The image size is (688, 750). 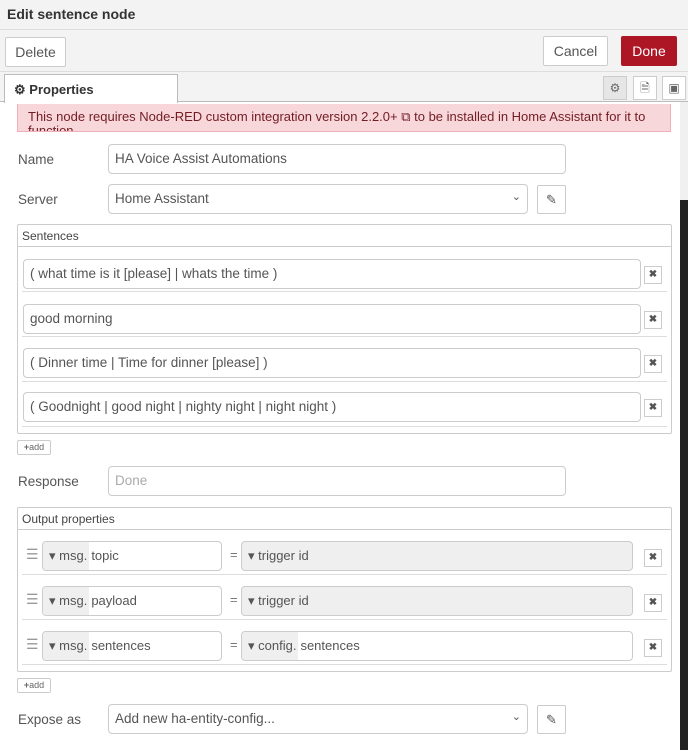 What do you see at coordinates (132, 601) in the screenshot?
I see `property-input: ▾ msg. payload` at bounding box center [132, 601].